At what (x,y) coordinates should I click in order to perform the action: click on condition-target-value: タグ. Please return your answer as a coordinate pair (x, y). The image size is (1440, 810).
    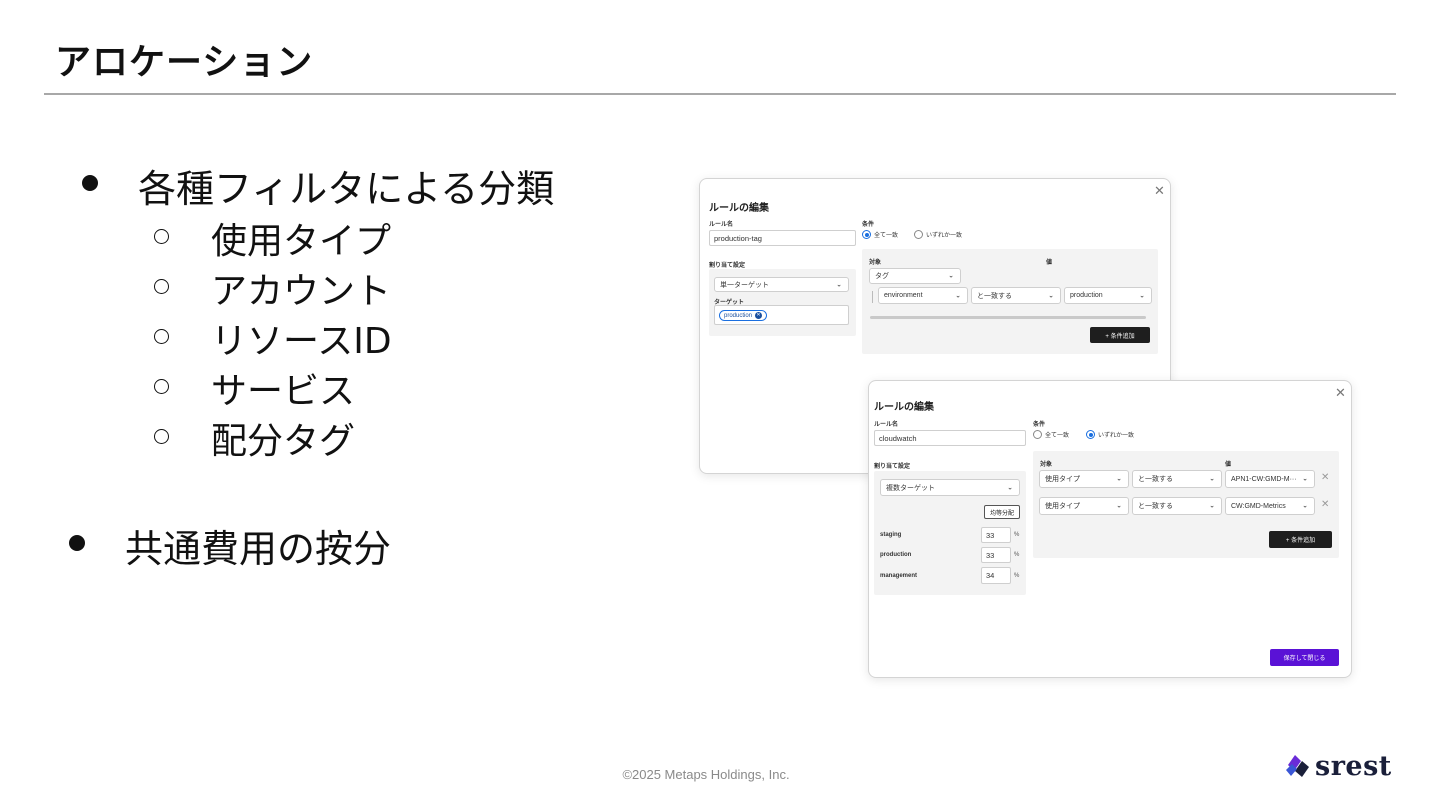
    Looking at the image, I should click on (882, 276).